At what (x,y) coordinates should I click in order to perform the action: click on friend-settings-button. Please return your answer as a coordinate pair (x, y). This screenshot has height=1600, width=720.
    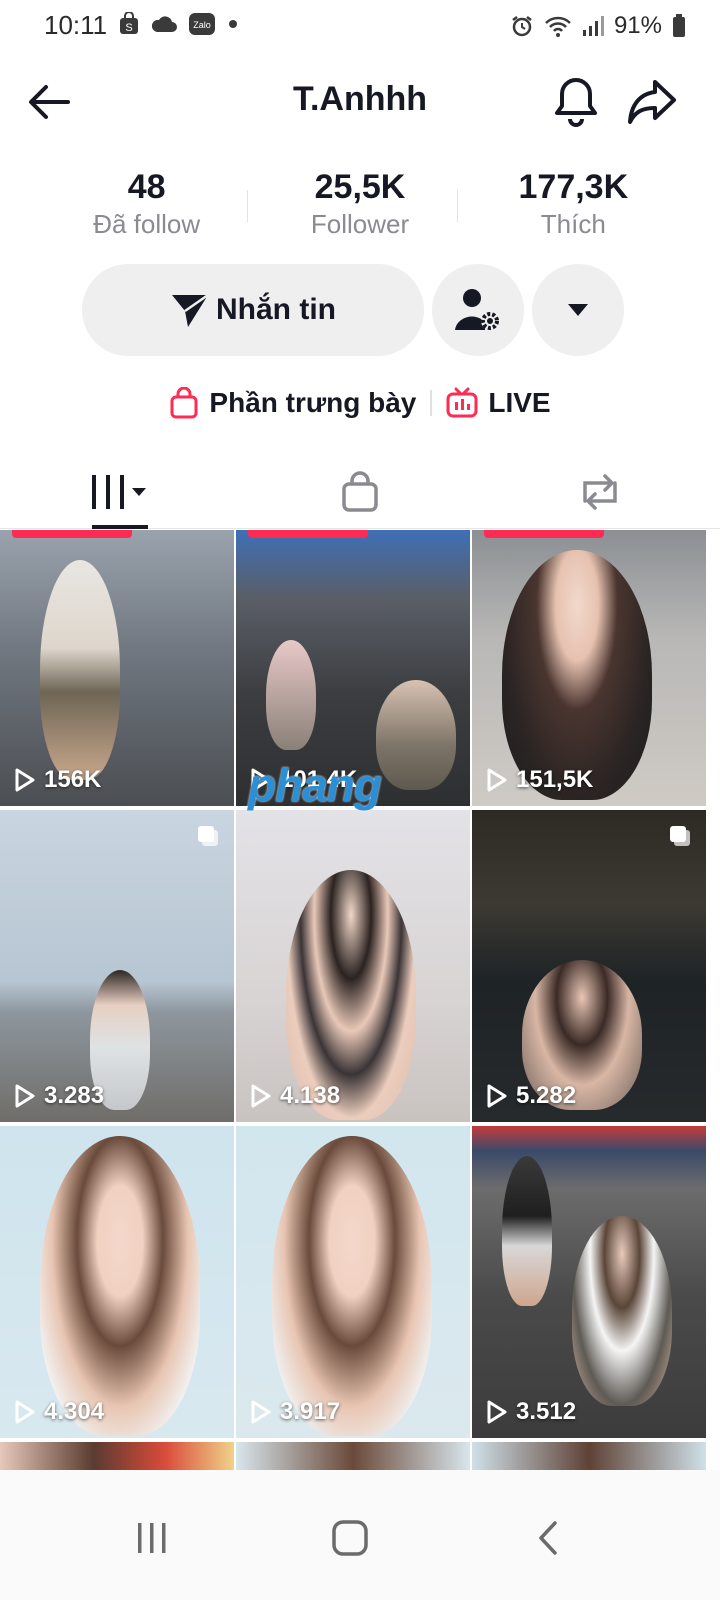
    Looking at the image, I should click on (478, 310).